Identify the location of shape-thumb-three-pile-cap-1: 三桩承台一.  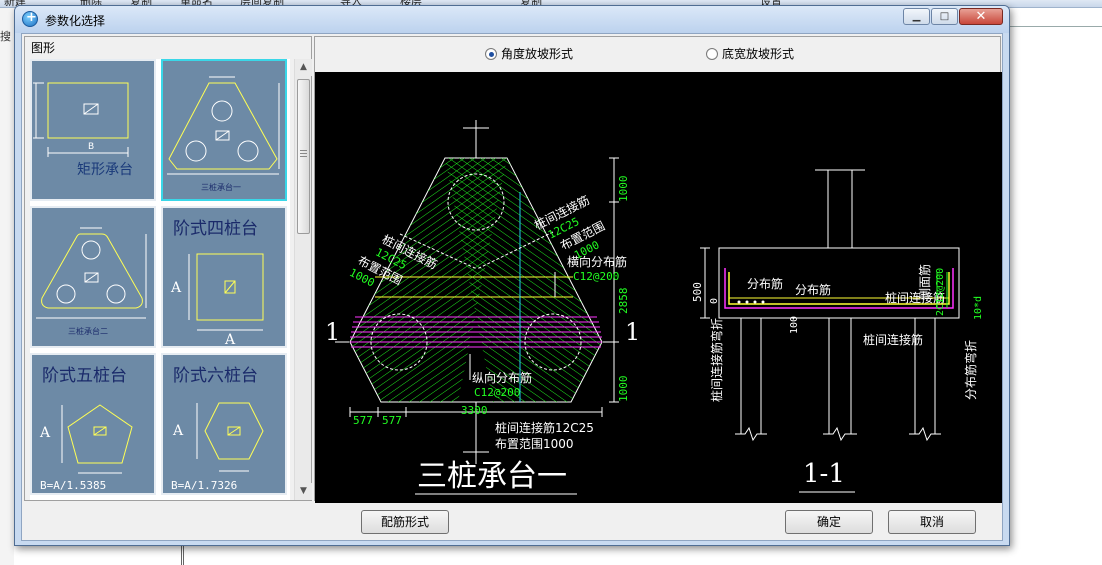
(224, 130).